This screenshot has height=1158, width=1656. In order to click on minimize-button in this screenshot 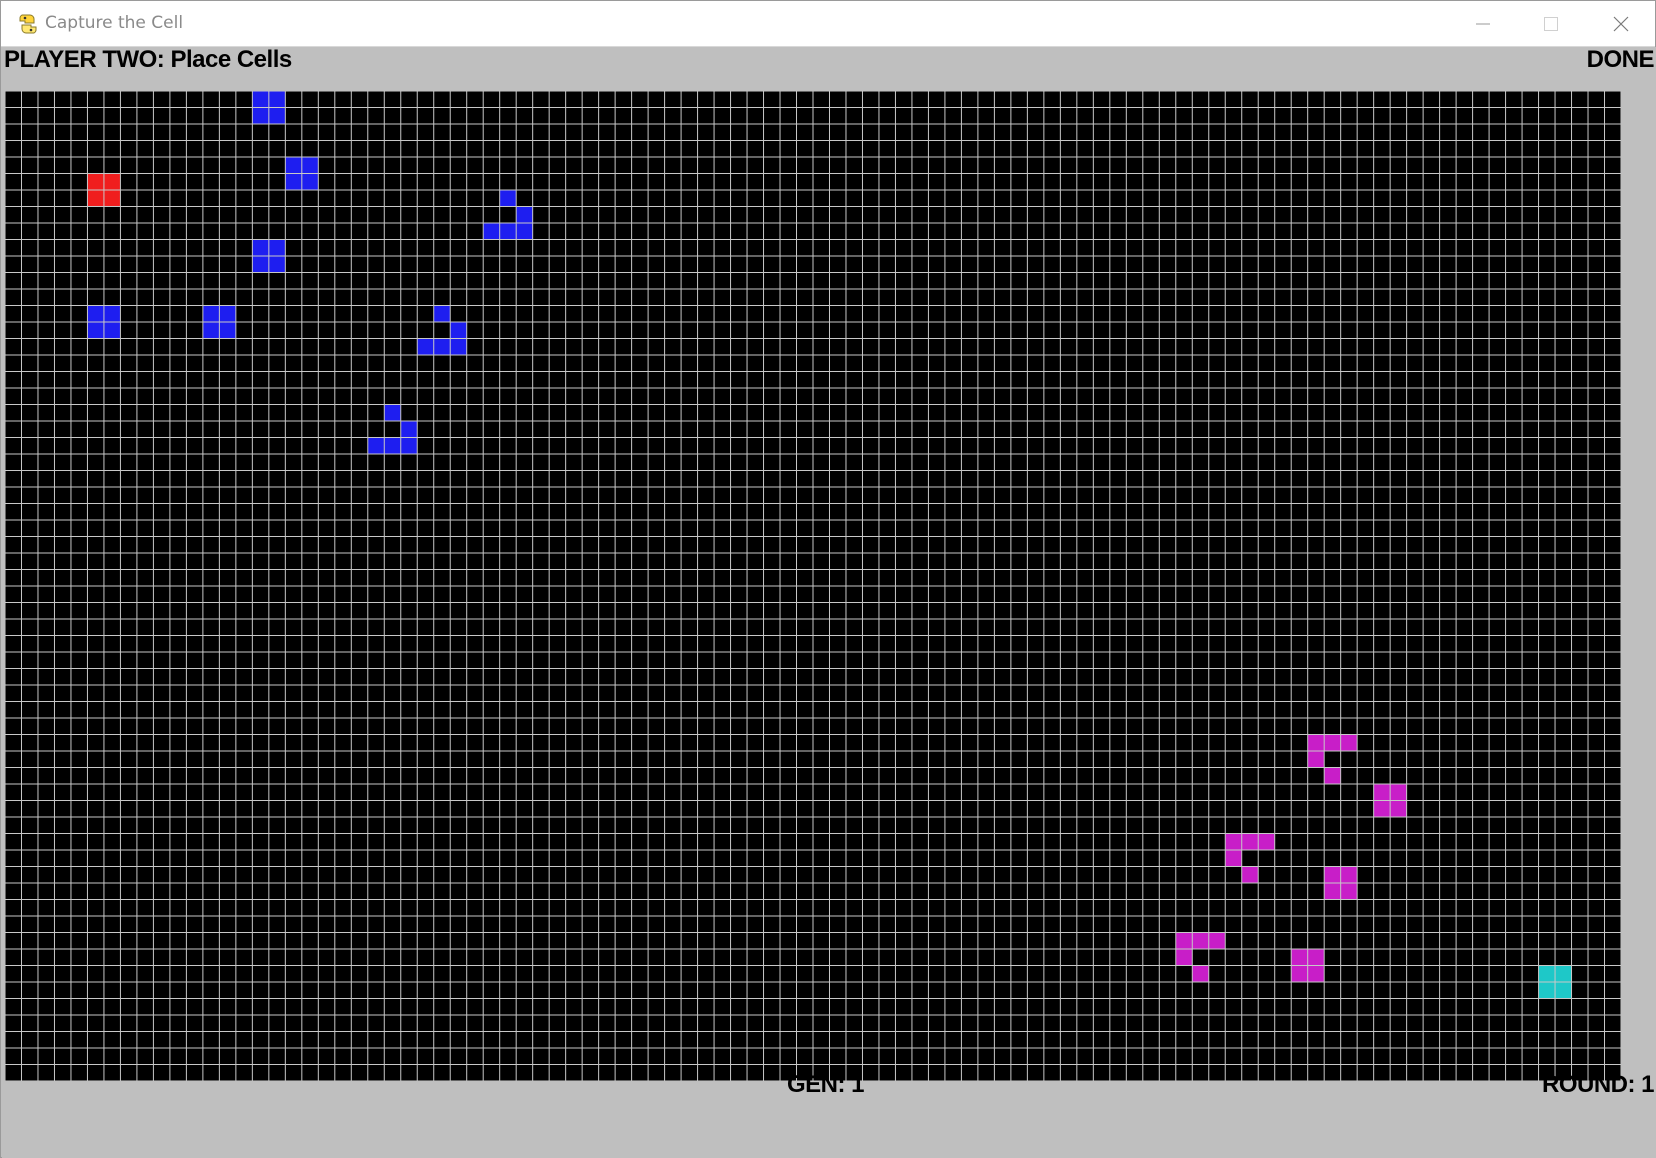, I will do `click(1483, 24)`.